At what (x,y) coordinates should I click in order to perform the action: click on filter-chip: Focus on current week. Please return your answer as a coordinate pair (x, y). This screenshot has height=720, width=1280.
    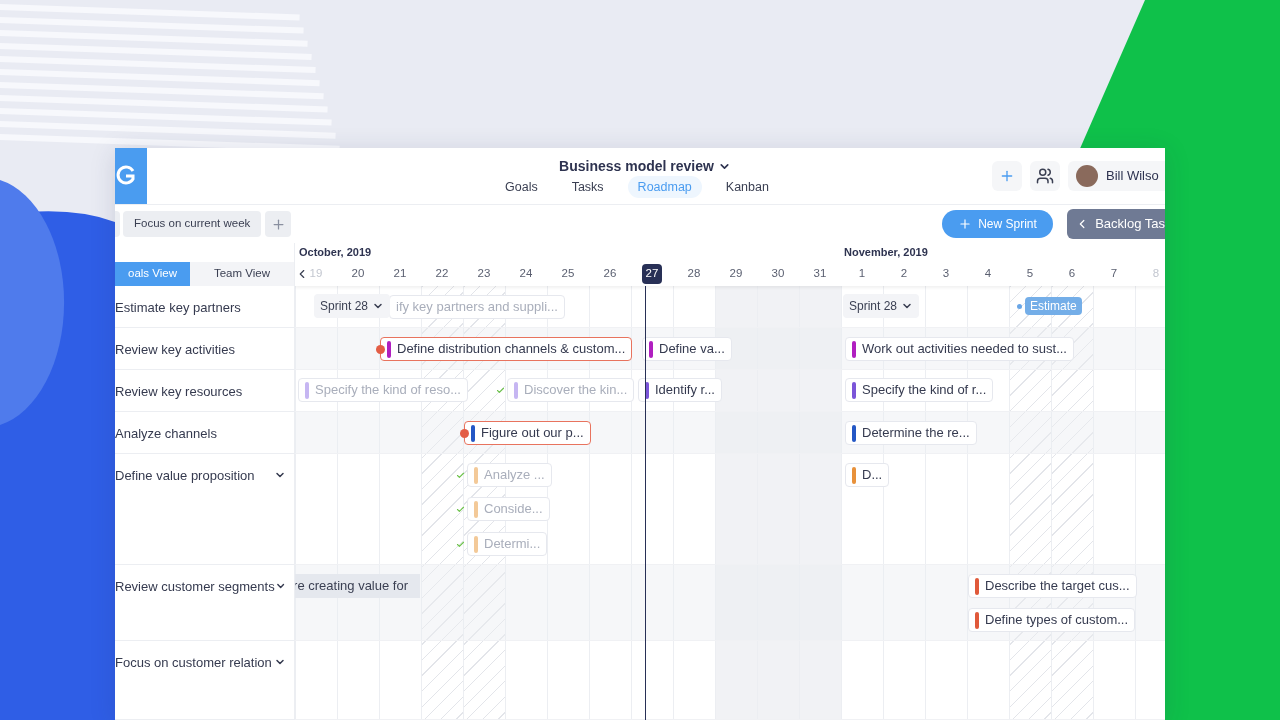
    Looking at the image, I should click on (192, 224).